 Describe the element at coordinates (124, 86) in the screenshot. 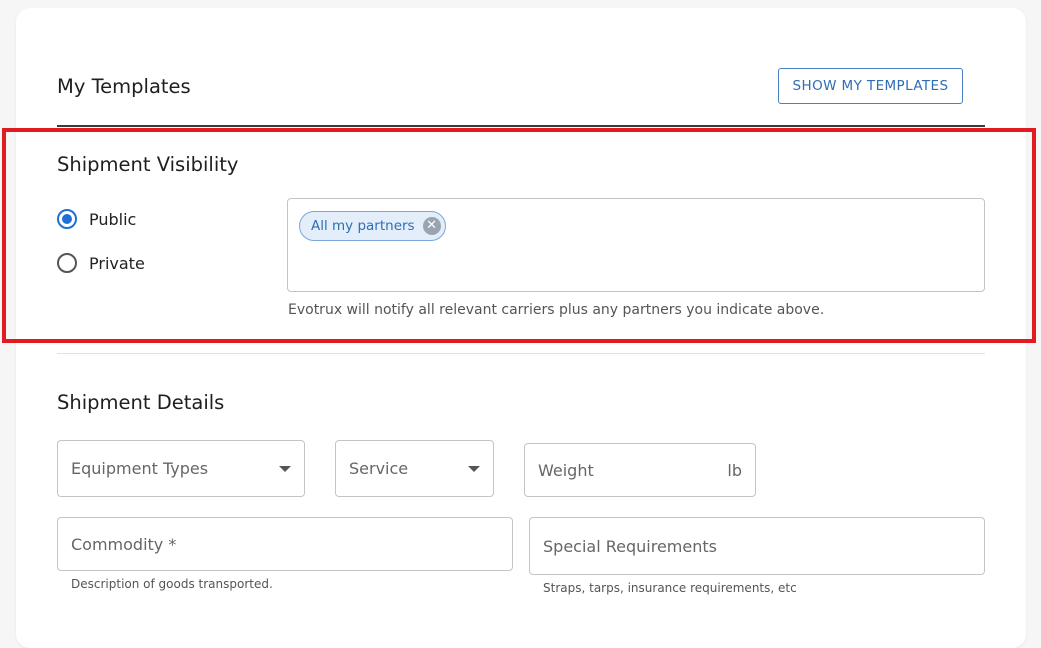

I see `templates-title: My Templates` at that location.